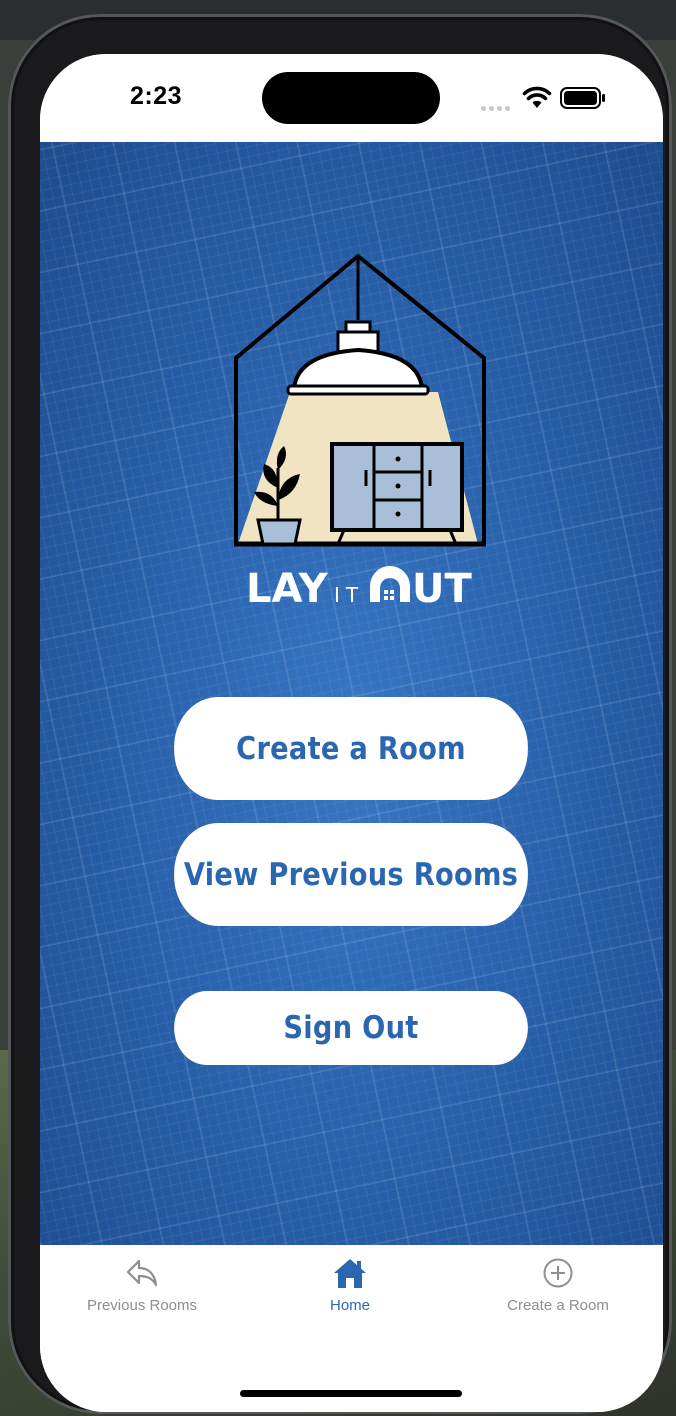  I want to click on dynamic-island, so click(351, 98).